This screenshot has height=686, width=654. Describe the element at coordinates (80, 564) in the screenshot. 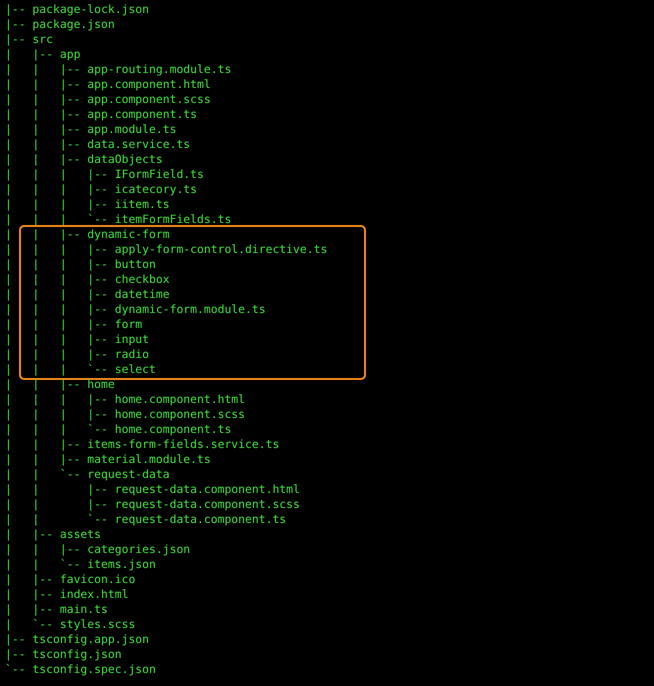

I see `terminal-line: | | `-- items.json` at that location.